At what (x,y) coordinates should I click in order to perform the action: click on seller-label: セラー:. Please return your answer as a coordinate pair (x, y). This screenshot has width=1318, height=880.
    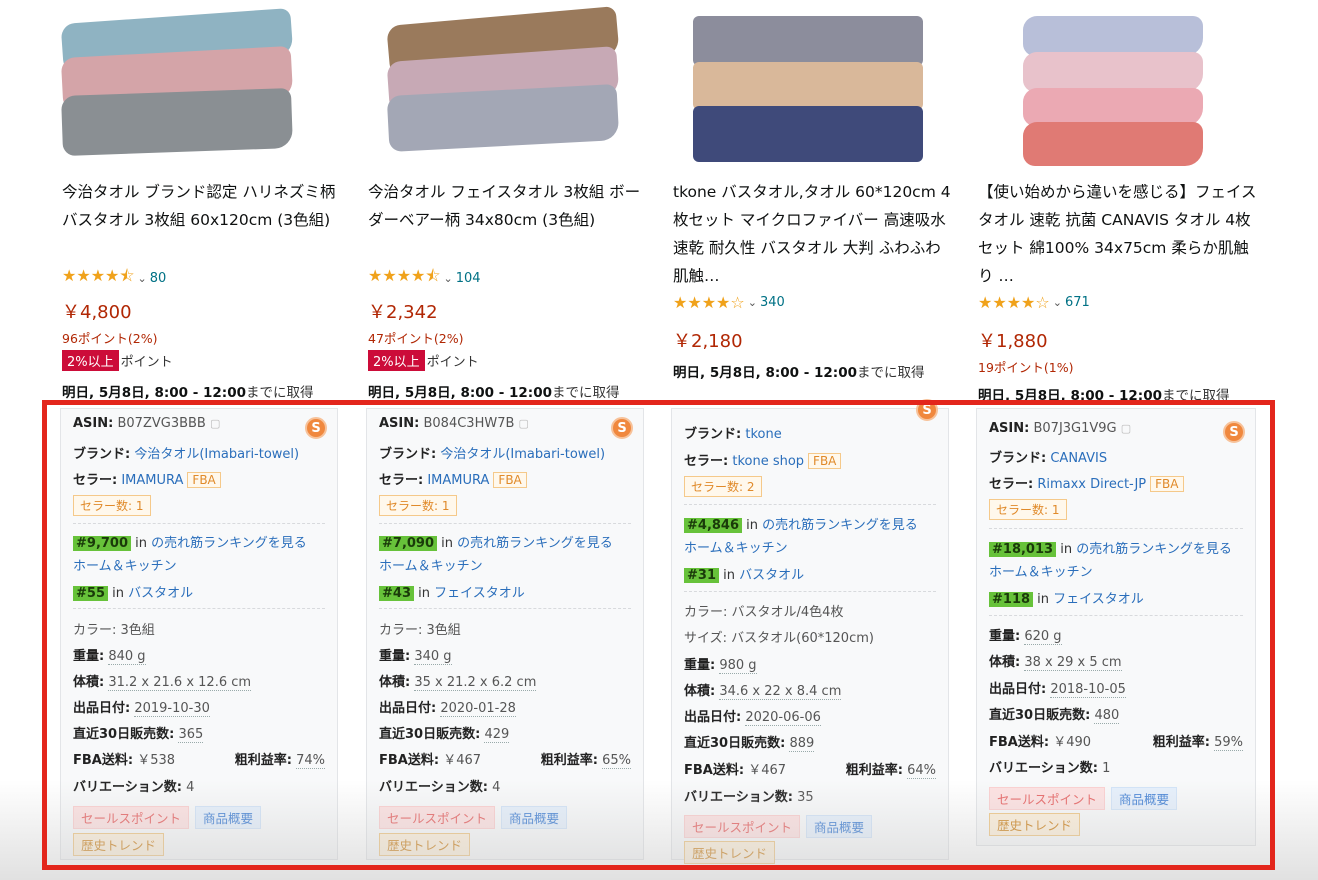
    Looking at the image, I should click on (1011, 484).